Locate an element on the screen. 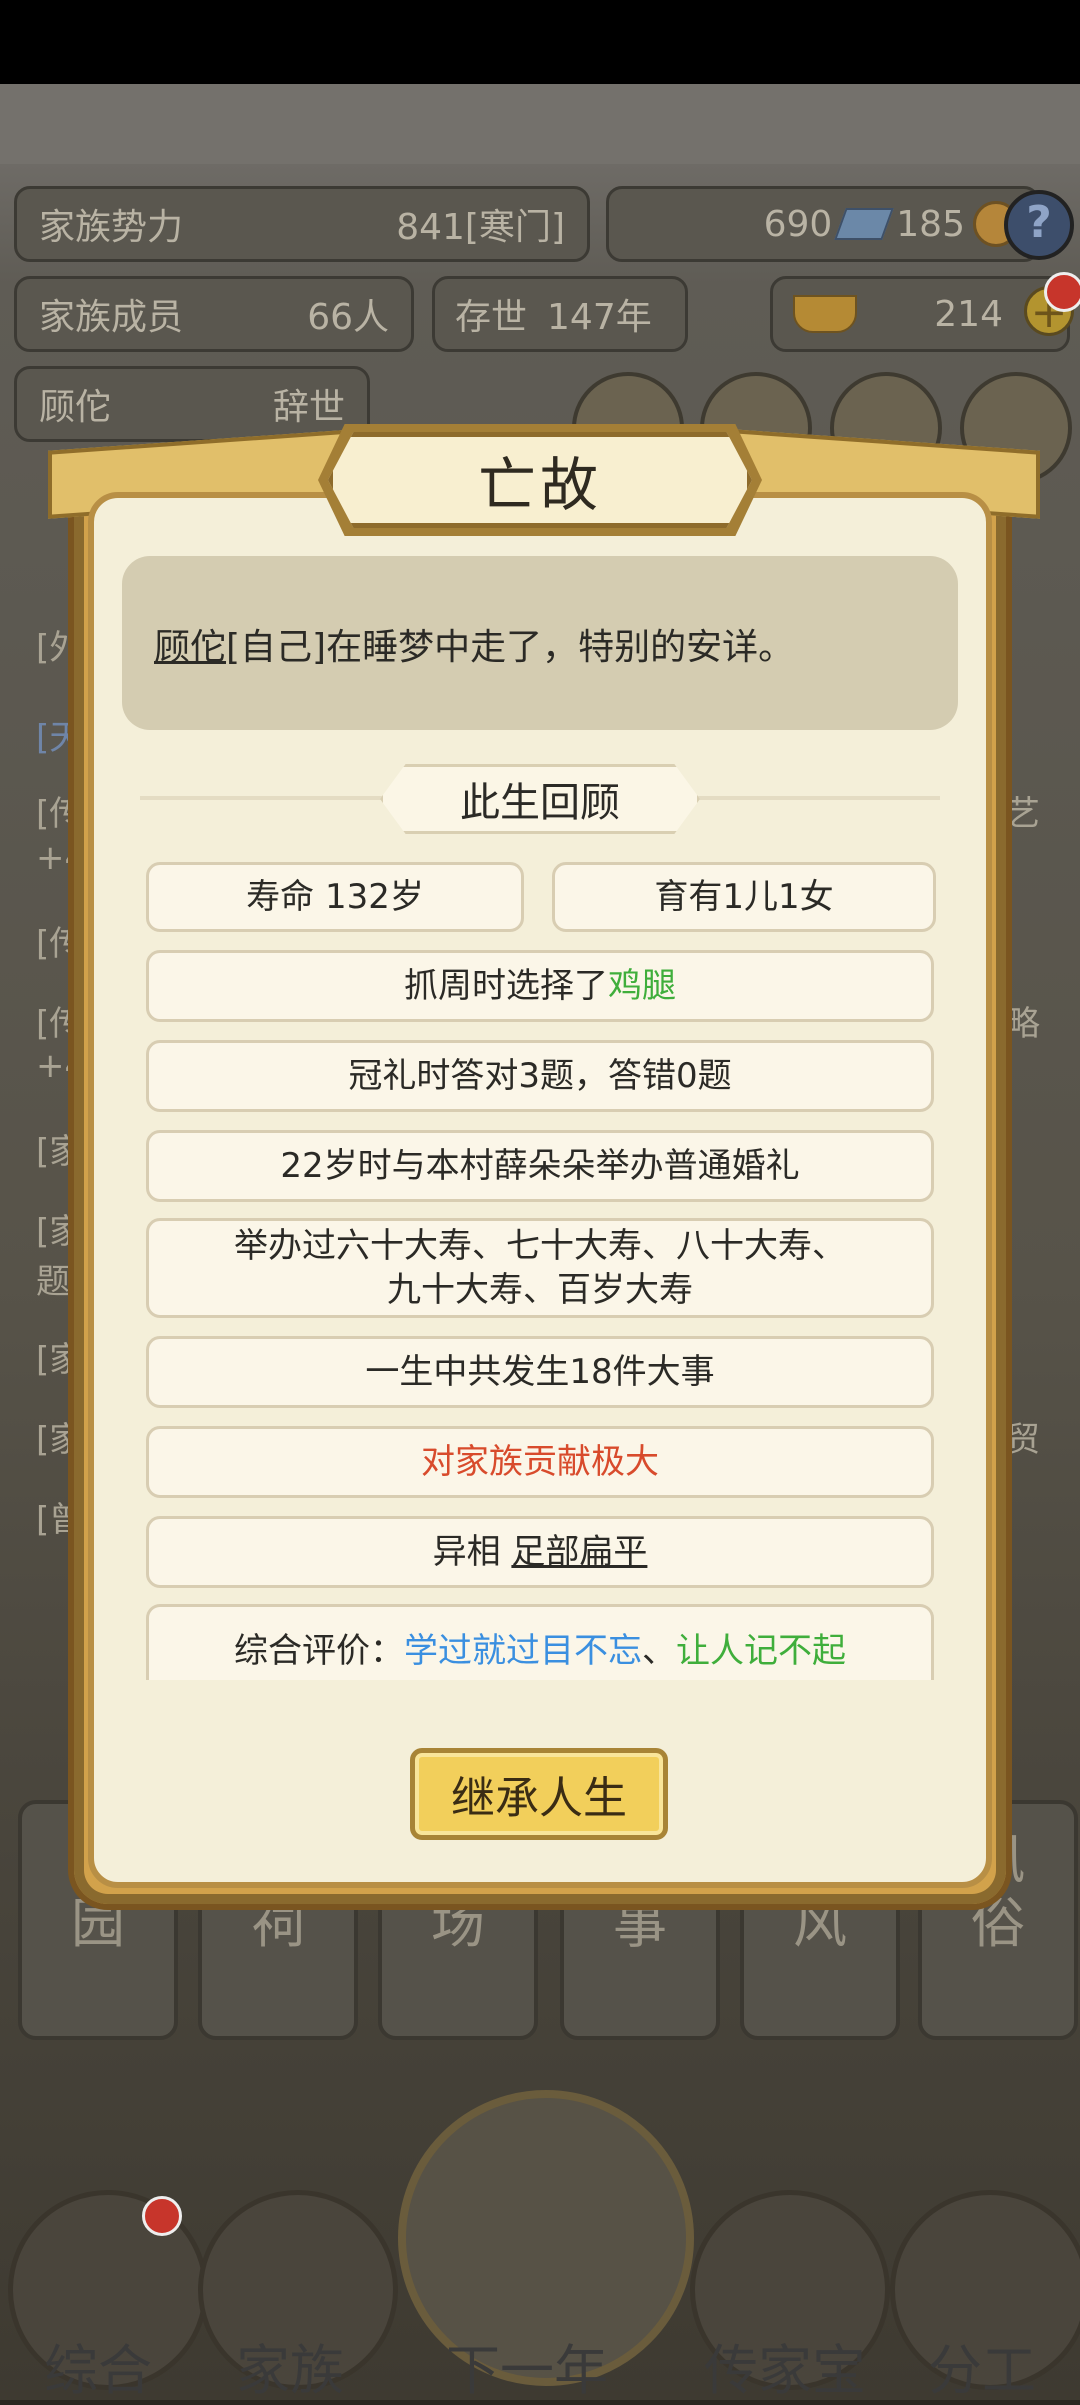 This screenshot has height=2405, width=1080. jade-icon is located at coordinates (864, 224).